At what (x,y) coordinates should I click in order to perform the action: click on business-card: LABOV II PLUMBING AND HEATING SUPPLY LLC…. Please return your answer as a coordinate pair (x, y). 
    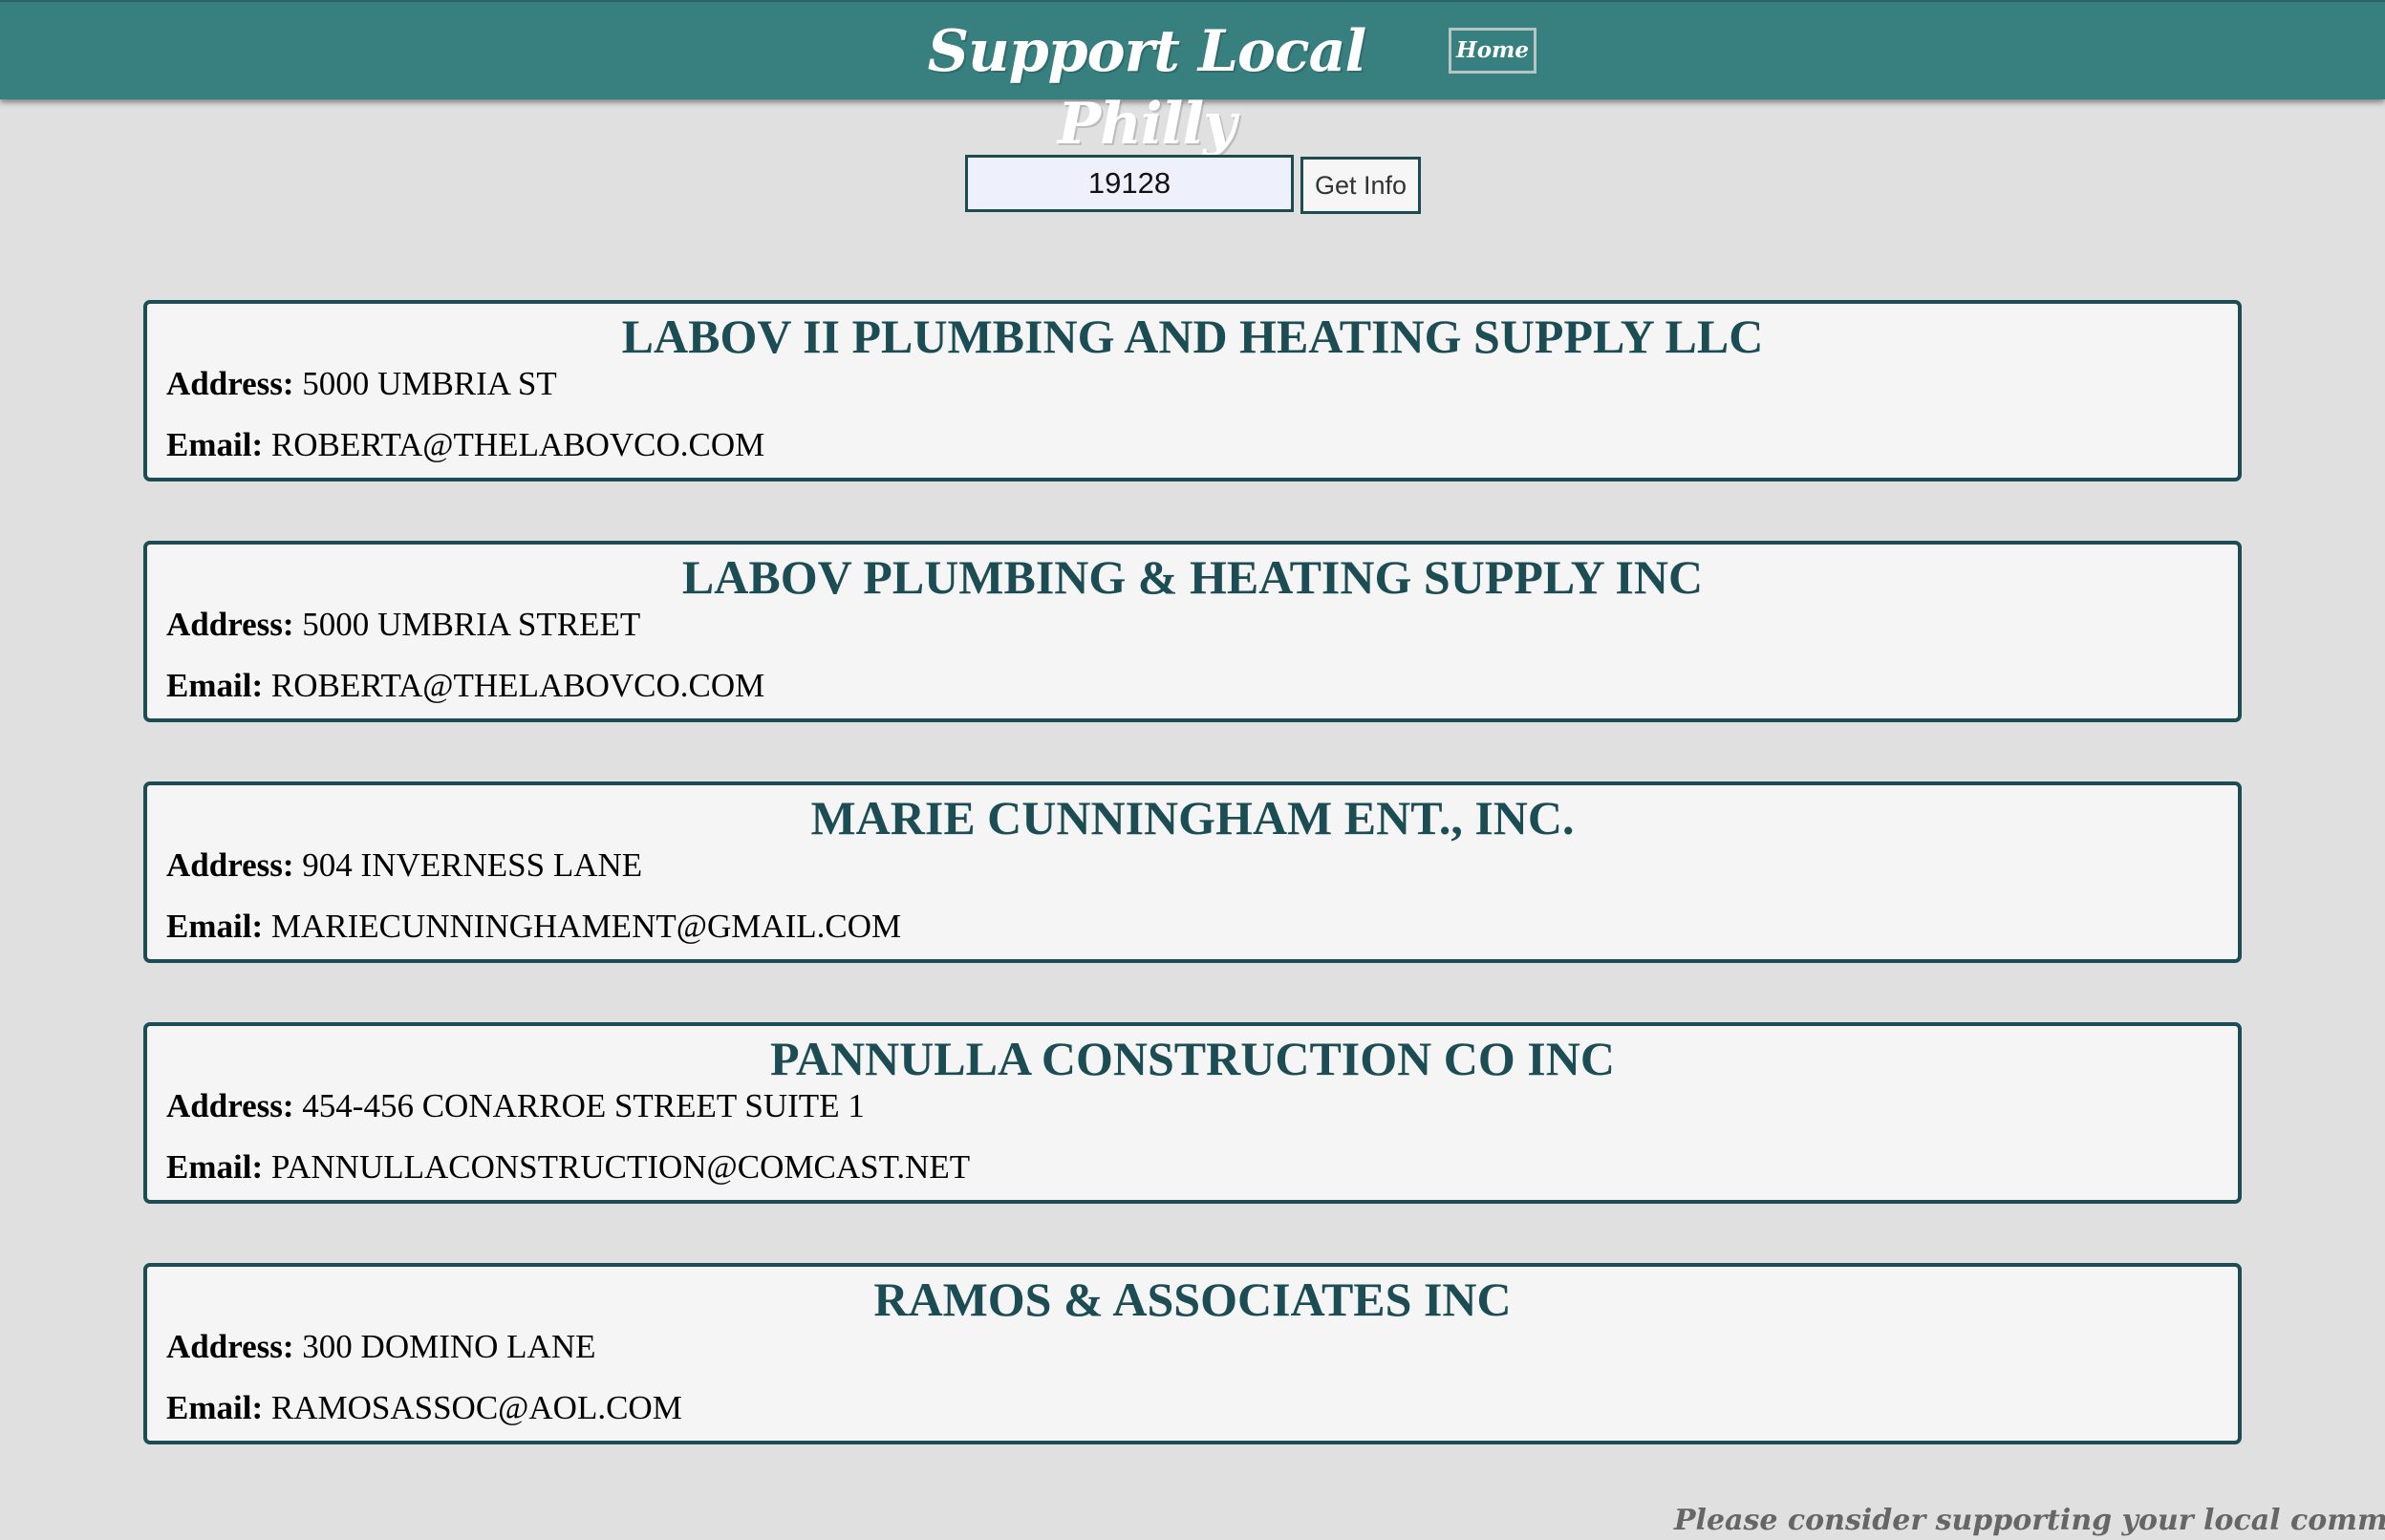
    Looking at the image, I should click on (1192, 390).